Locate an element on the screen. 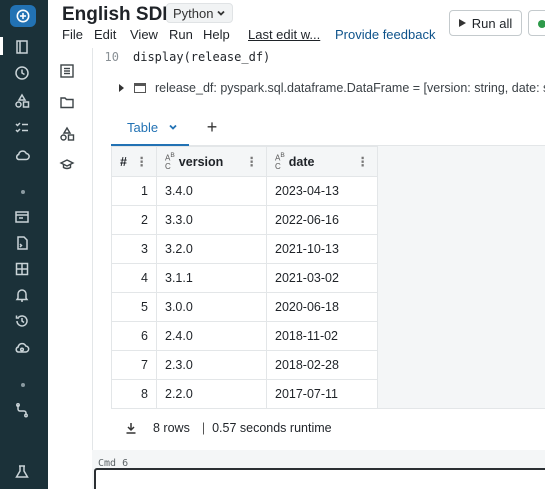 This screenshot has height=489, width=545. language-selector: Python is located at coordinates (200, 13).